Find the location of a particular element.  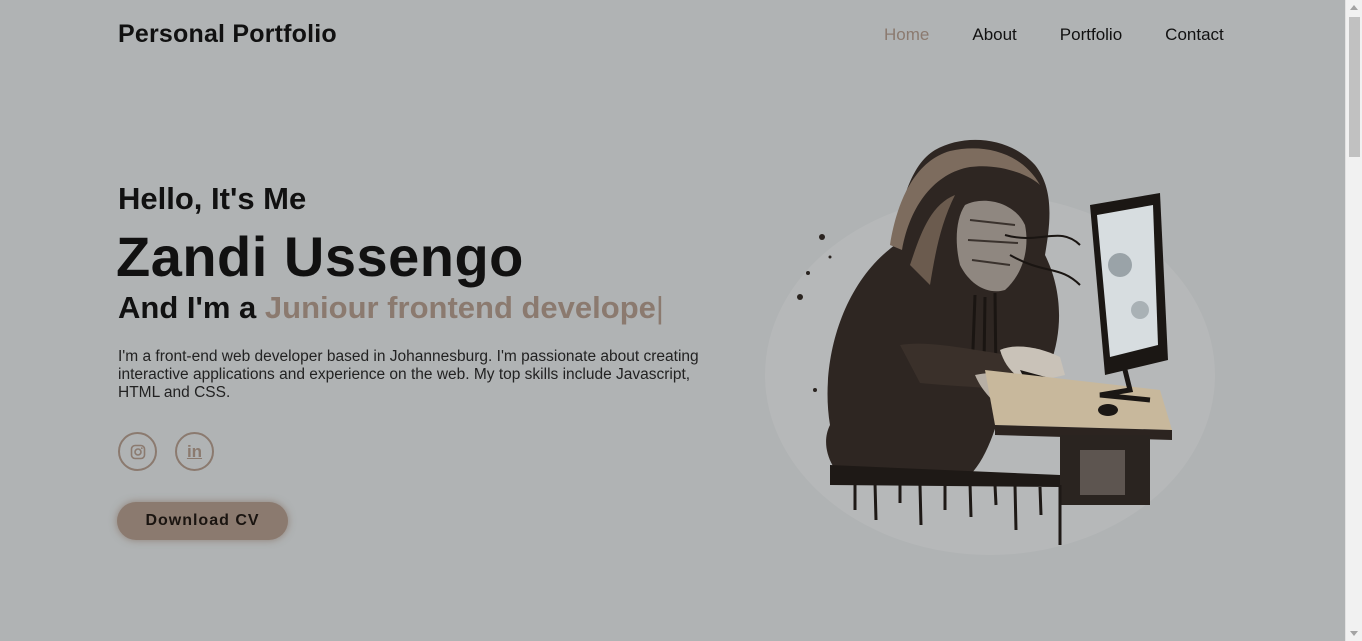

linkedin-icon: in is located at coordinates (194, 451).